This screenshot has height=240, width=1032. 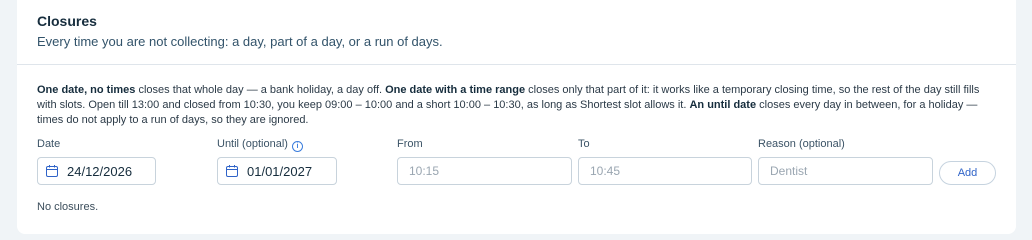 What do you see at coordinates (68, 207) in the screenshot?
I see `empty-state: No closures.` at bounding box center [68, 207].